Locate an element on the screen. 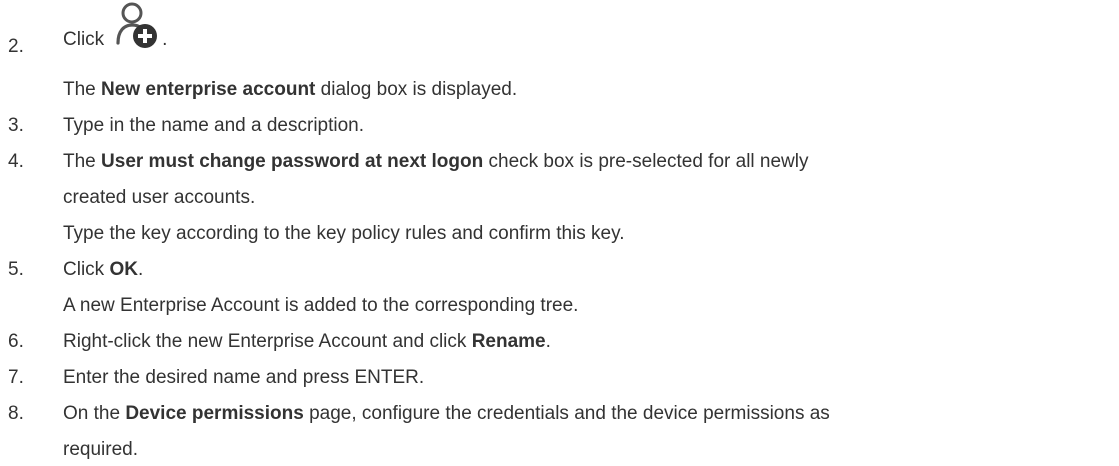  step-line: Click . is located at coordinates (115, 26).